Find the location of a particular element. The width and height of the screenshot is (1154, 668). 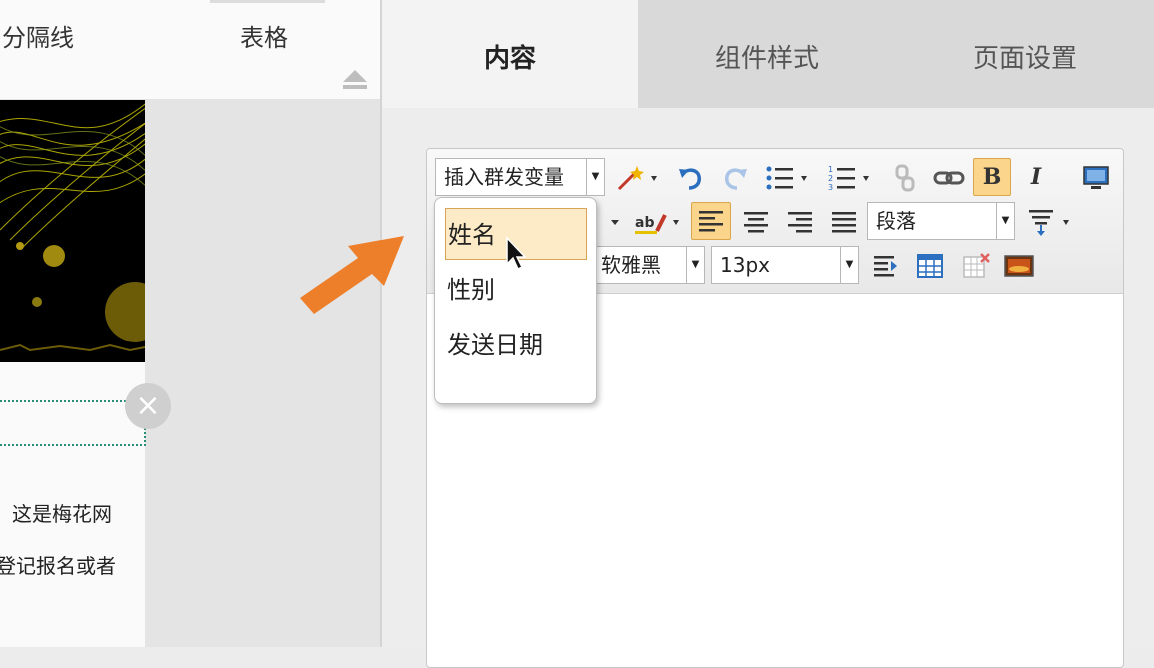

bold-button: B is located at coordinates (992, 177).